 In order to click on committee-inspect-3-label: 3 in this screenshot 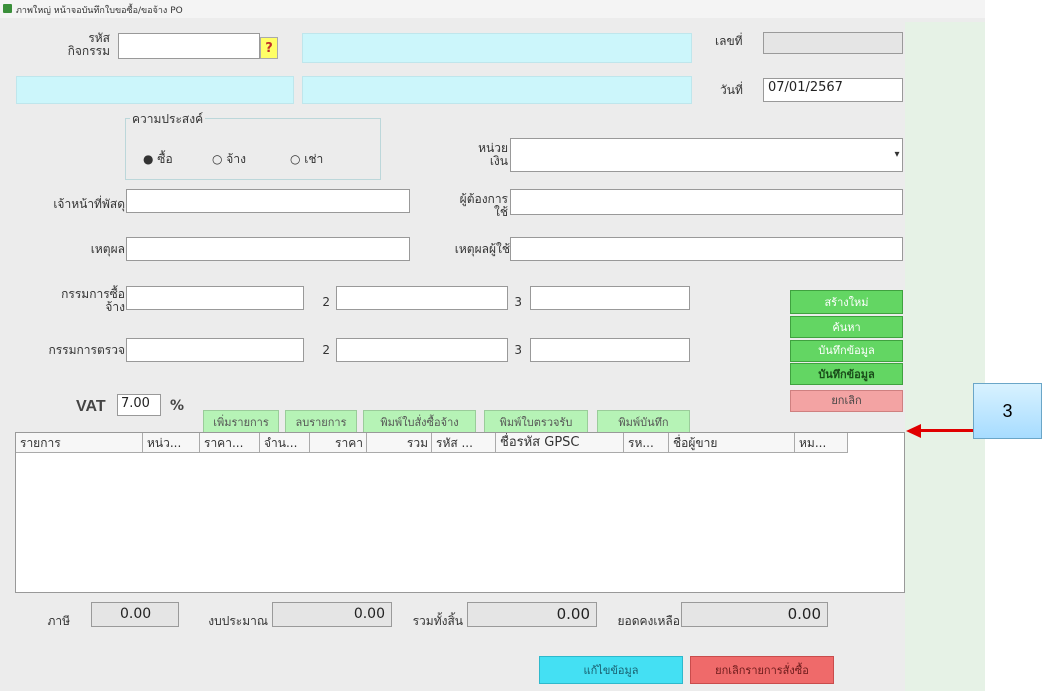, I will do `click(518, 350)`.